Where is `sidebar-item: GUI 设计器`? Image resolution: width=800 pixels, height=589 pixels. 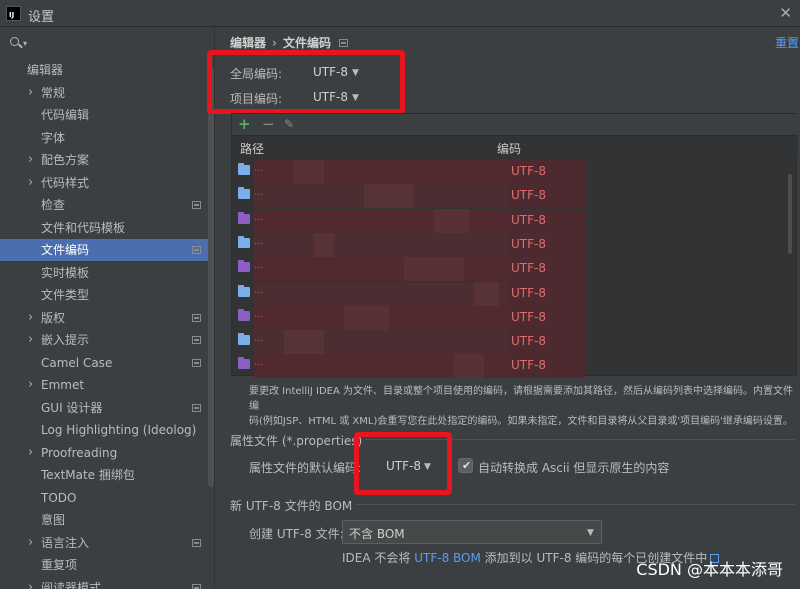 sidebar-item: GUI 设计器 is located at coordinates (107, 408).